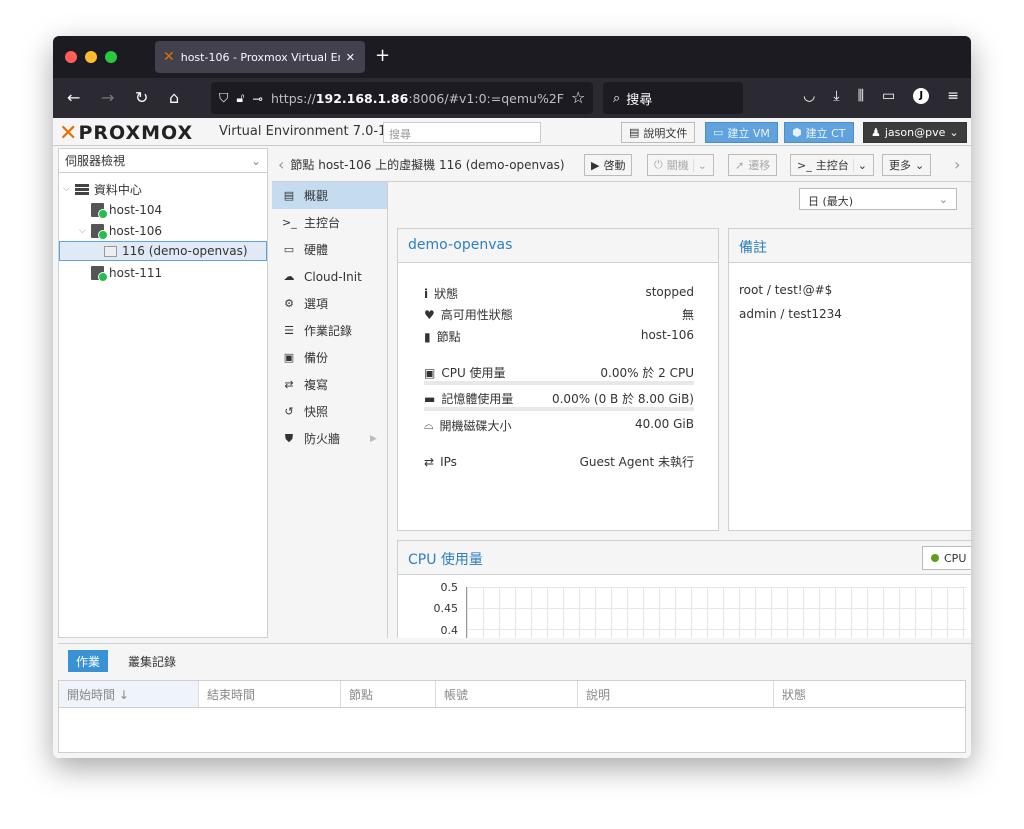 This screenshot has width=1024, height=829. Describe the element at coordinates (680, 165) in the screenshot. I see `shutdown-button: ⏻ 關機 ⌄` at that location.